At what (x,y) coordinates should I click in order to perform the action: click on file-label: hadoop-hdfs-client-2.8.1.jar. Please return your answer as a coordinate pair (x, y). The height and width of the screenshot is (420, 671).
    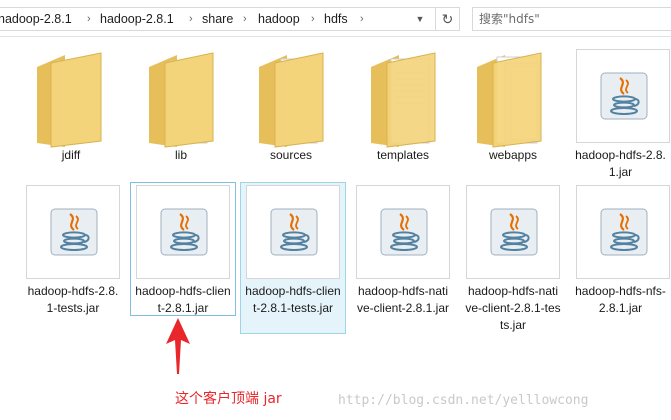
    Looking at the image, I should click on (183, 300).